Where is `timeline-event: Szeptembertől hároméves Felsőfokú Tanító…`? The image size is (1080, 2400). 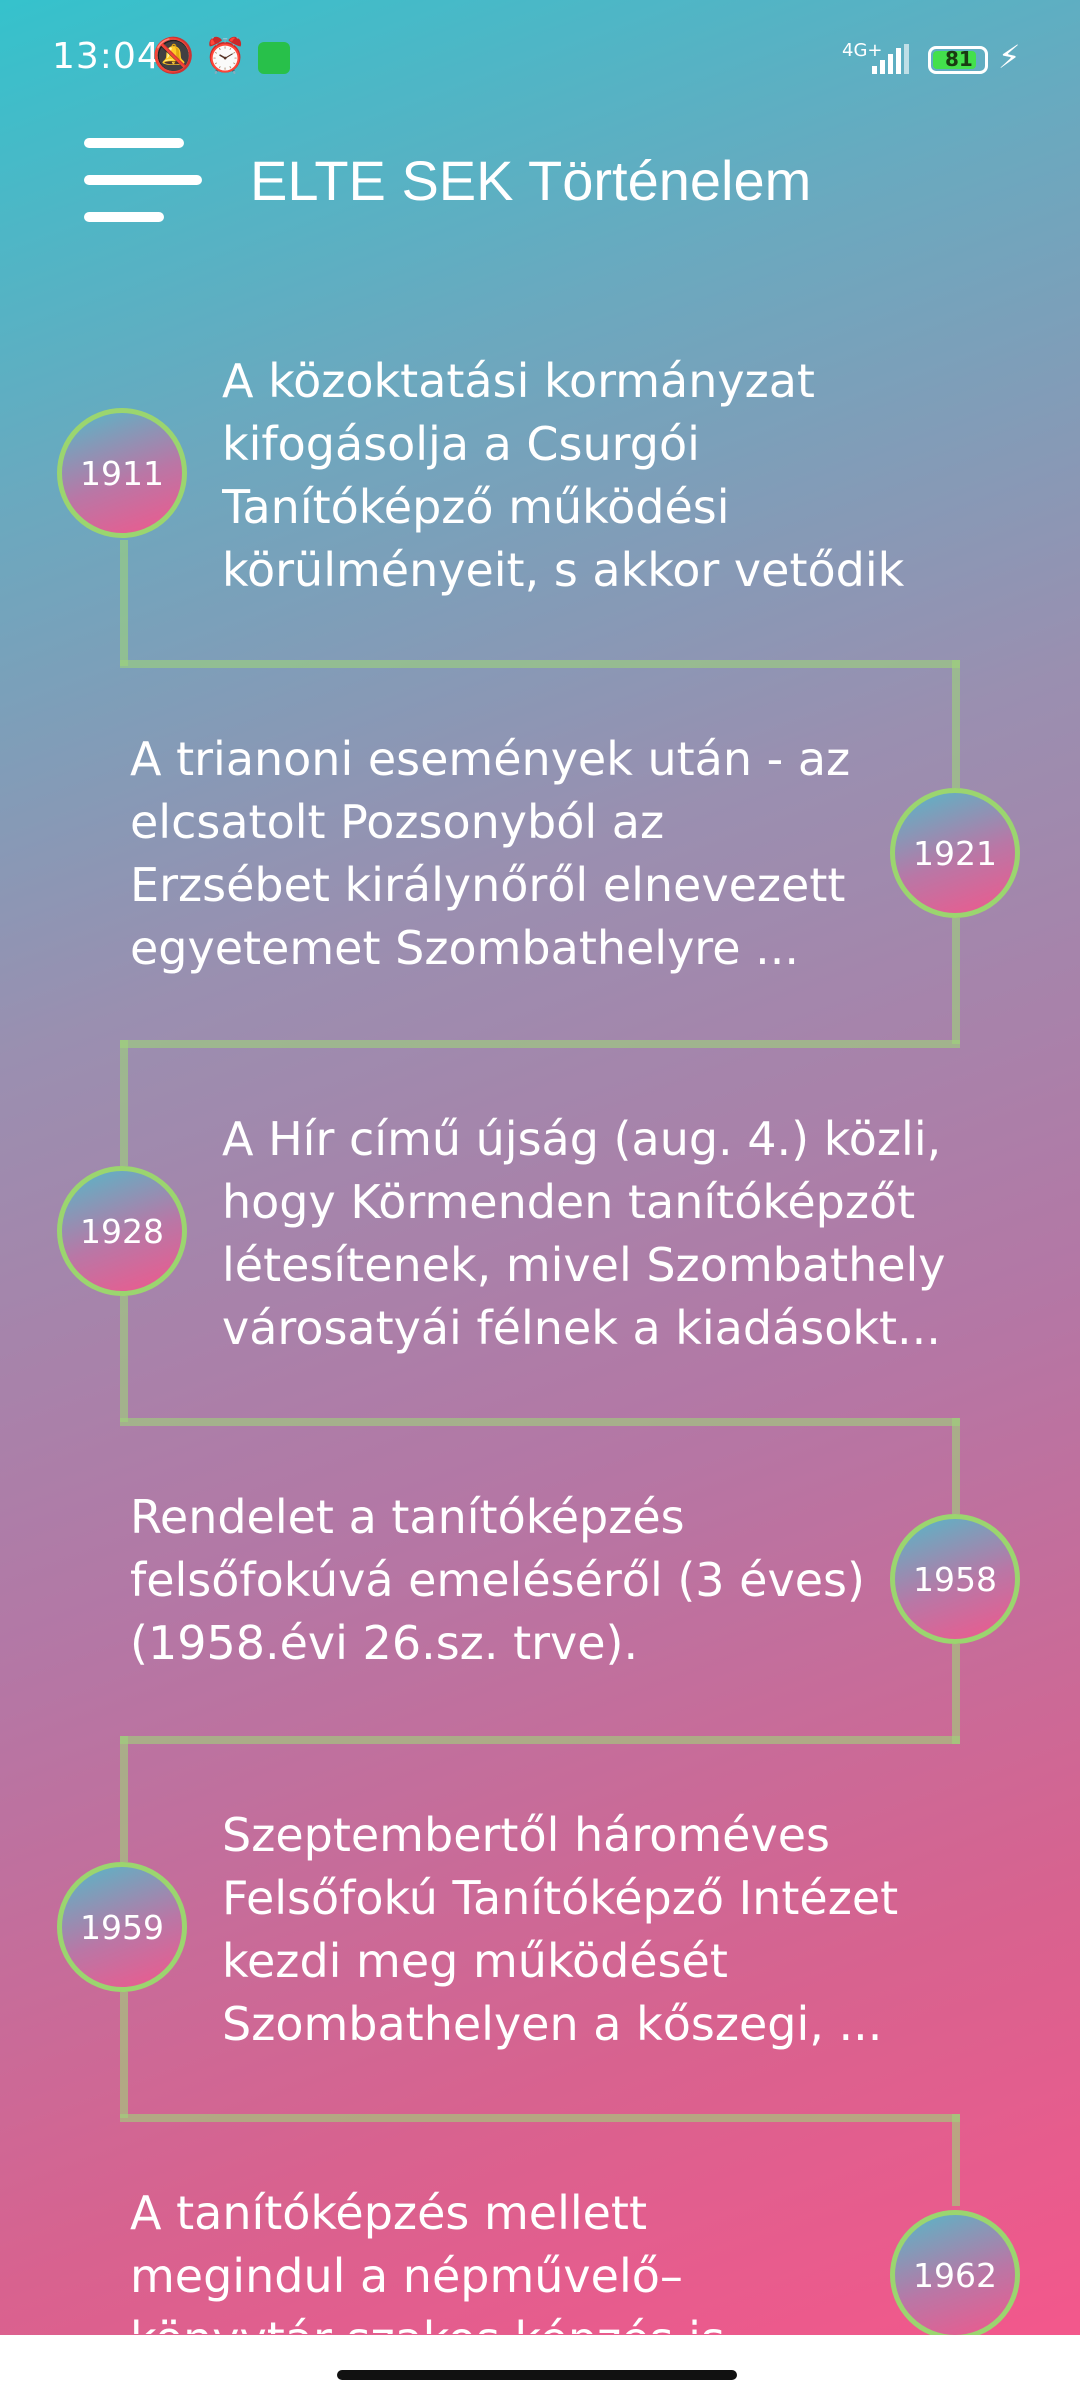 timeline-event: Szeptembertől hároméves Felsőfokú Tanító… is located at coordinates (587, 1930).